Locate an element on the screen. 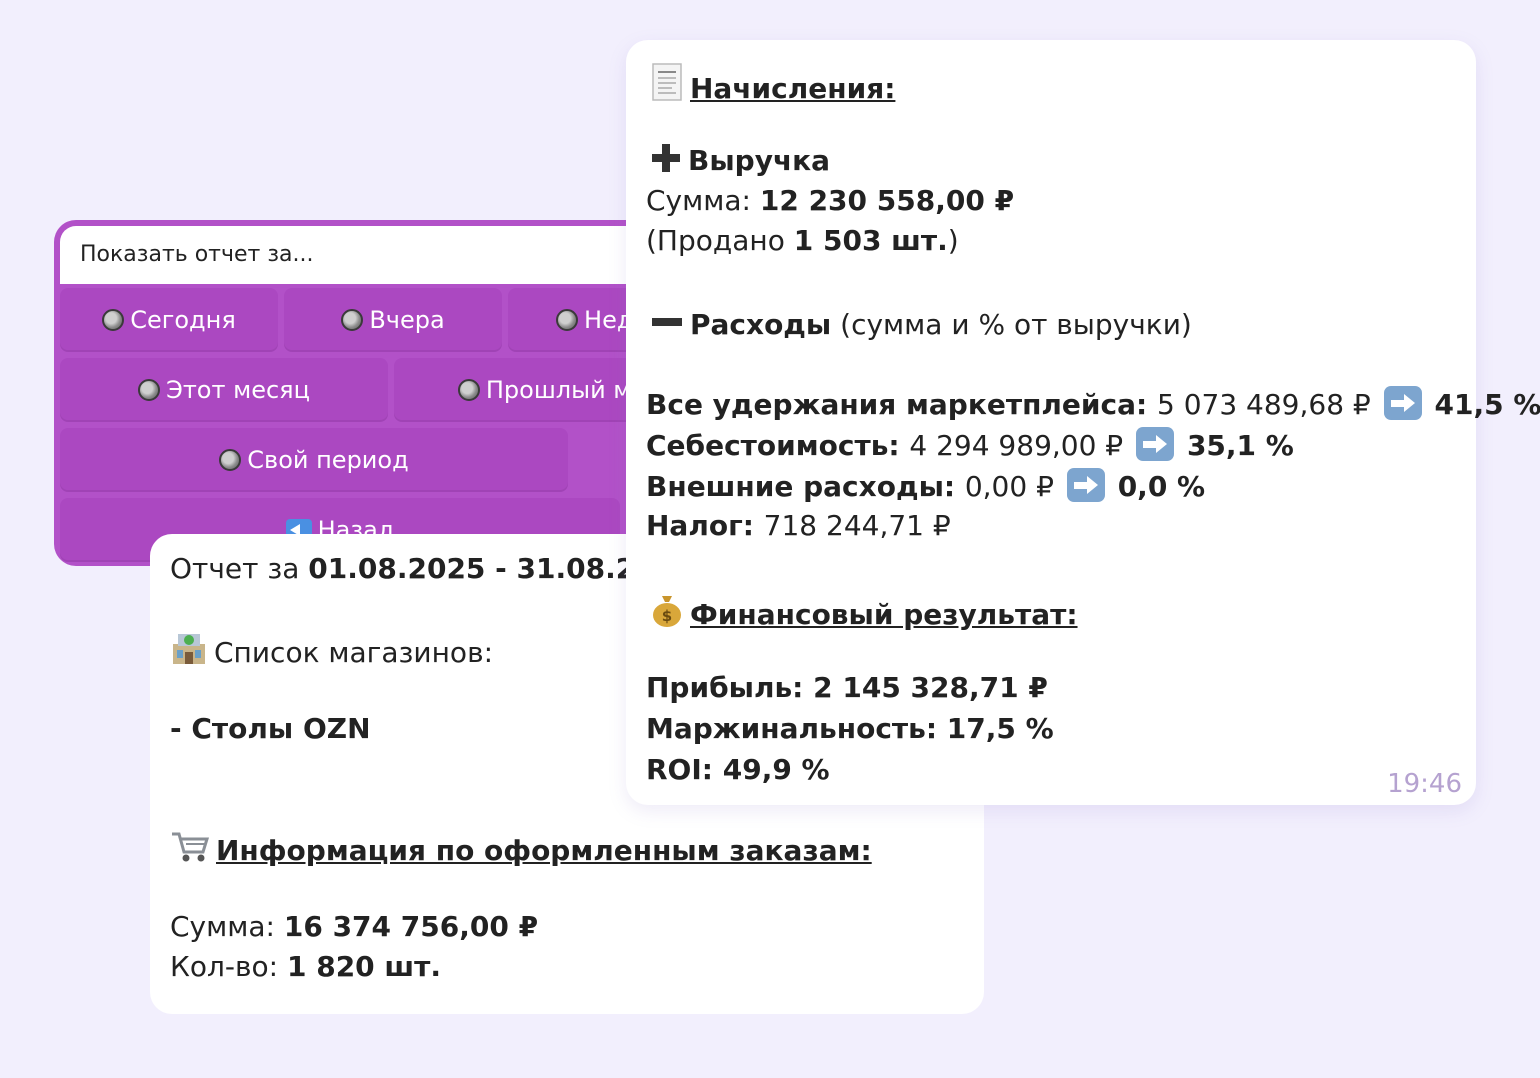 This screenshot has width=1540, height=1078. revenue-title-line: Выручка is located at coordinates (740, 159).